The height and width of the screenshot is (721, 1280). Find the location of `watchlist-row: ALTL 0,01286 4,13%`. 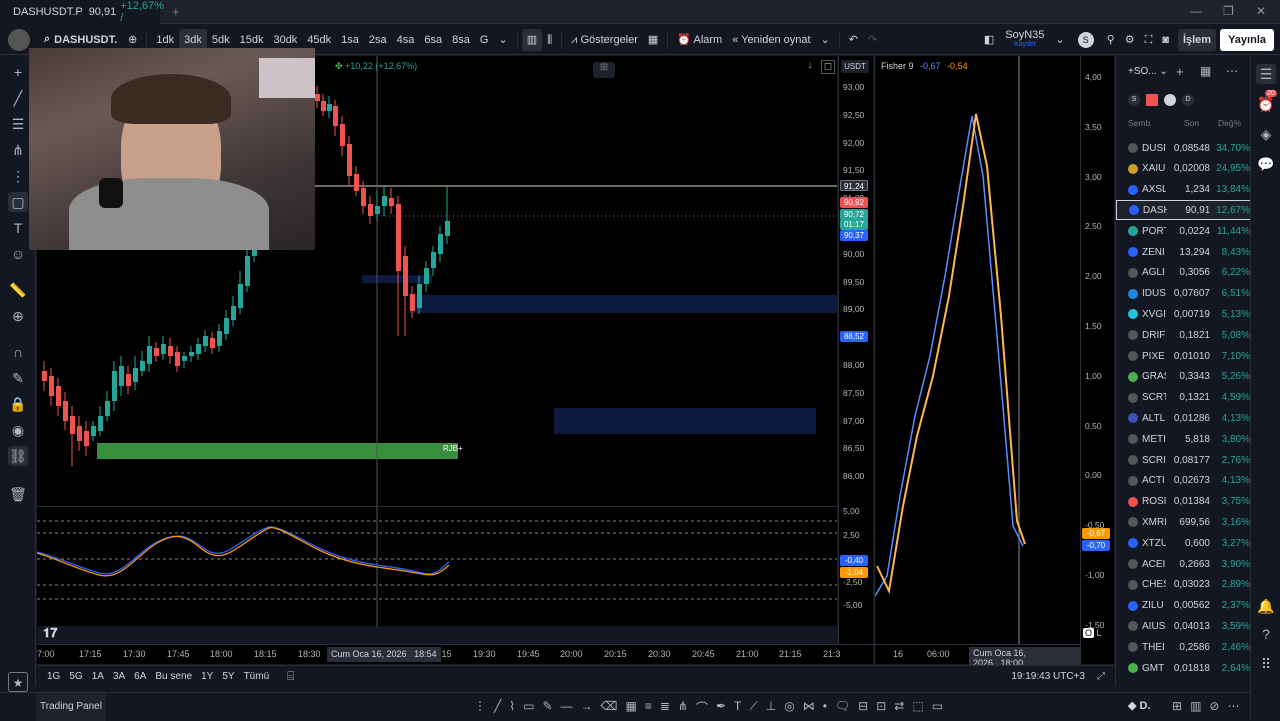

watchlist-row: ALTL 0,01286 4,13% is located at coordinates (1183, 418).